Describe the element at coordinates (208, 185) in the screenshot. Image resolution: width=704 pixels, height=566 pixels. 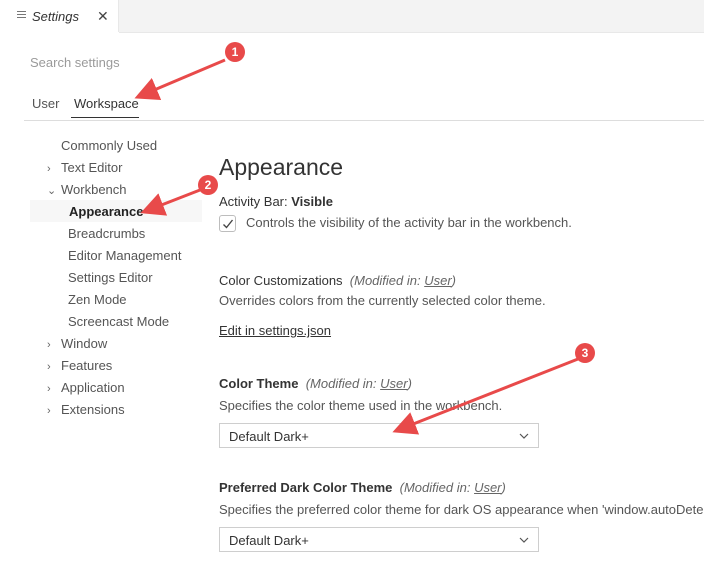
I see `annotation-badge-2: 2` at that location.